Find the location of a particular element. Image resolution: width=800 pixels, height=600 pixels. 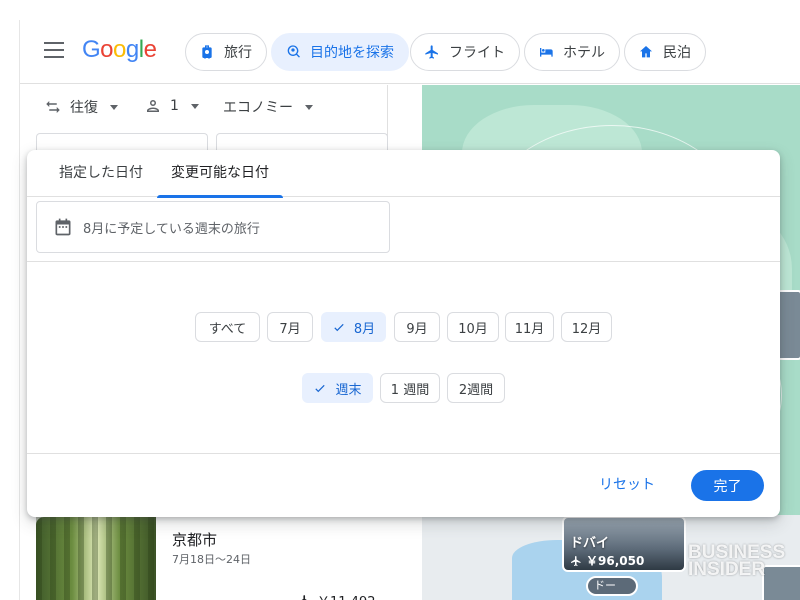

swap-arrows-icon is located at coordinates (53, 107).